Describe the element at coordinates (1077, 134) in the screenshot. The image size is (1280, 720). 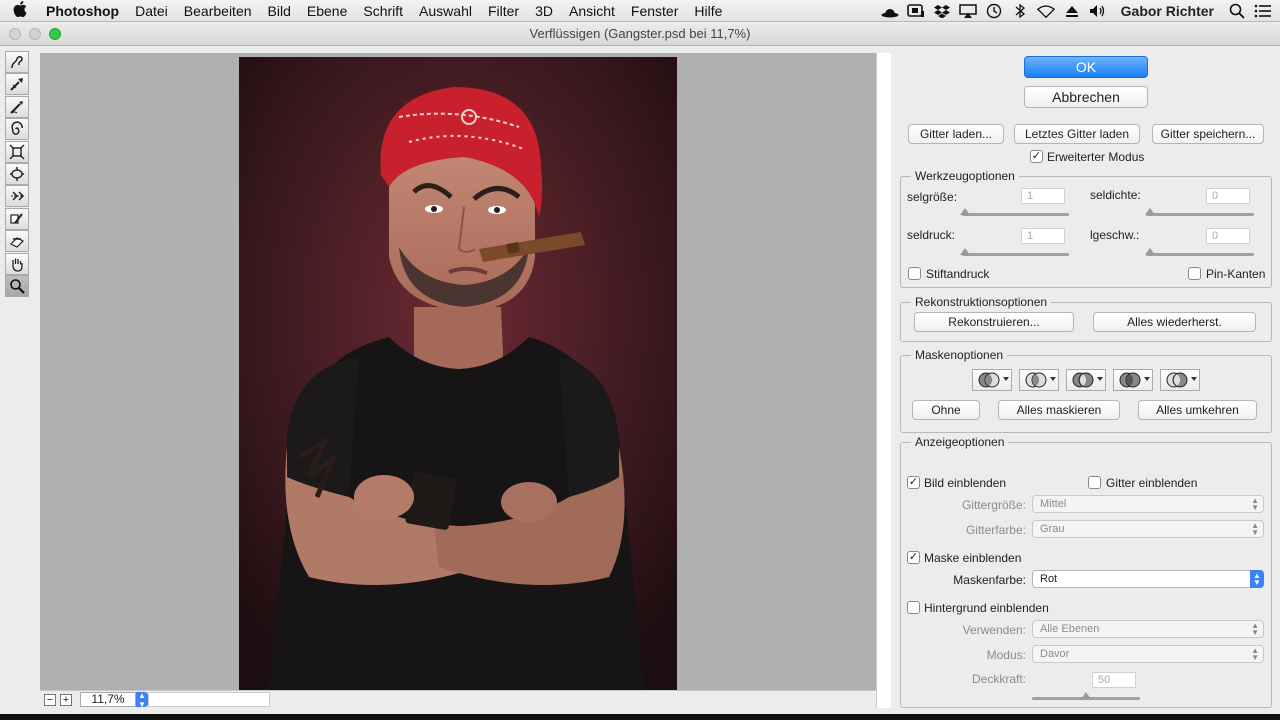
I see `load-last-mesh-button: Letztes Gitter laden` at that location.